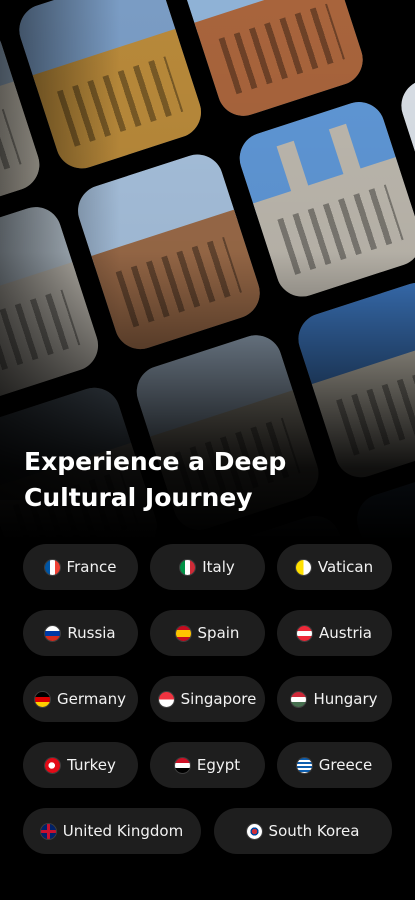 This screenshot has width=415, height=900. What do you see at coordinates (304, 765) in the screenshot?
I see `flag-greece-icon` at bounding box center [304, 765].